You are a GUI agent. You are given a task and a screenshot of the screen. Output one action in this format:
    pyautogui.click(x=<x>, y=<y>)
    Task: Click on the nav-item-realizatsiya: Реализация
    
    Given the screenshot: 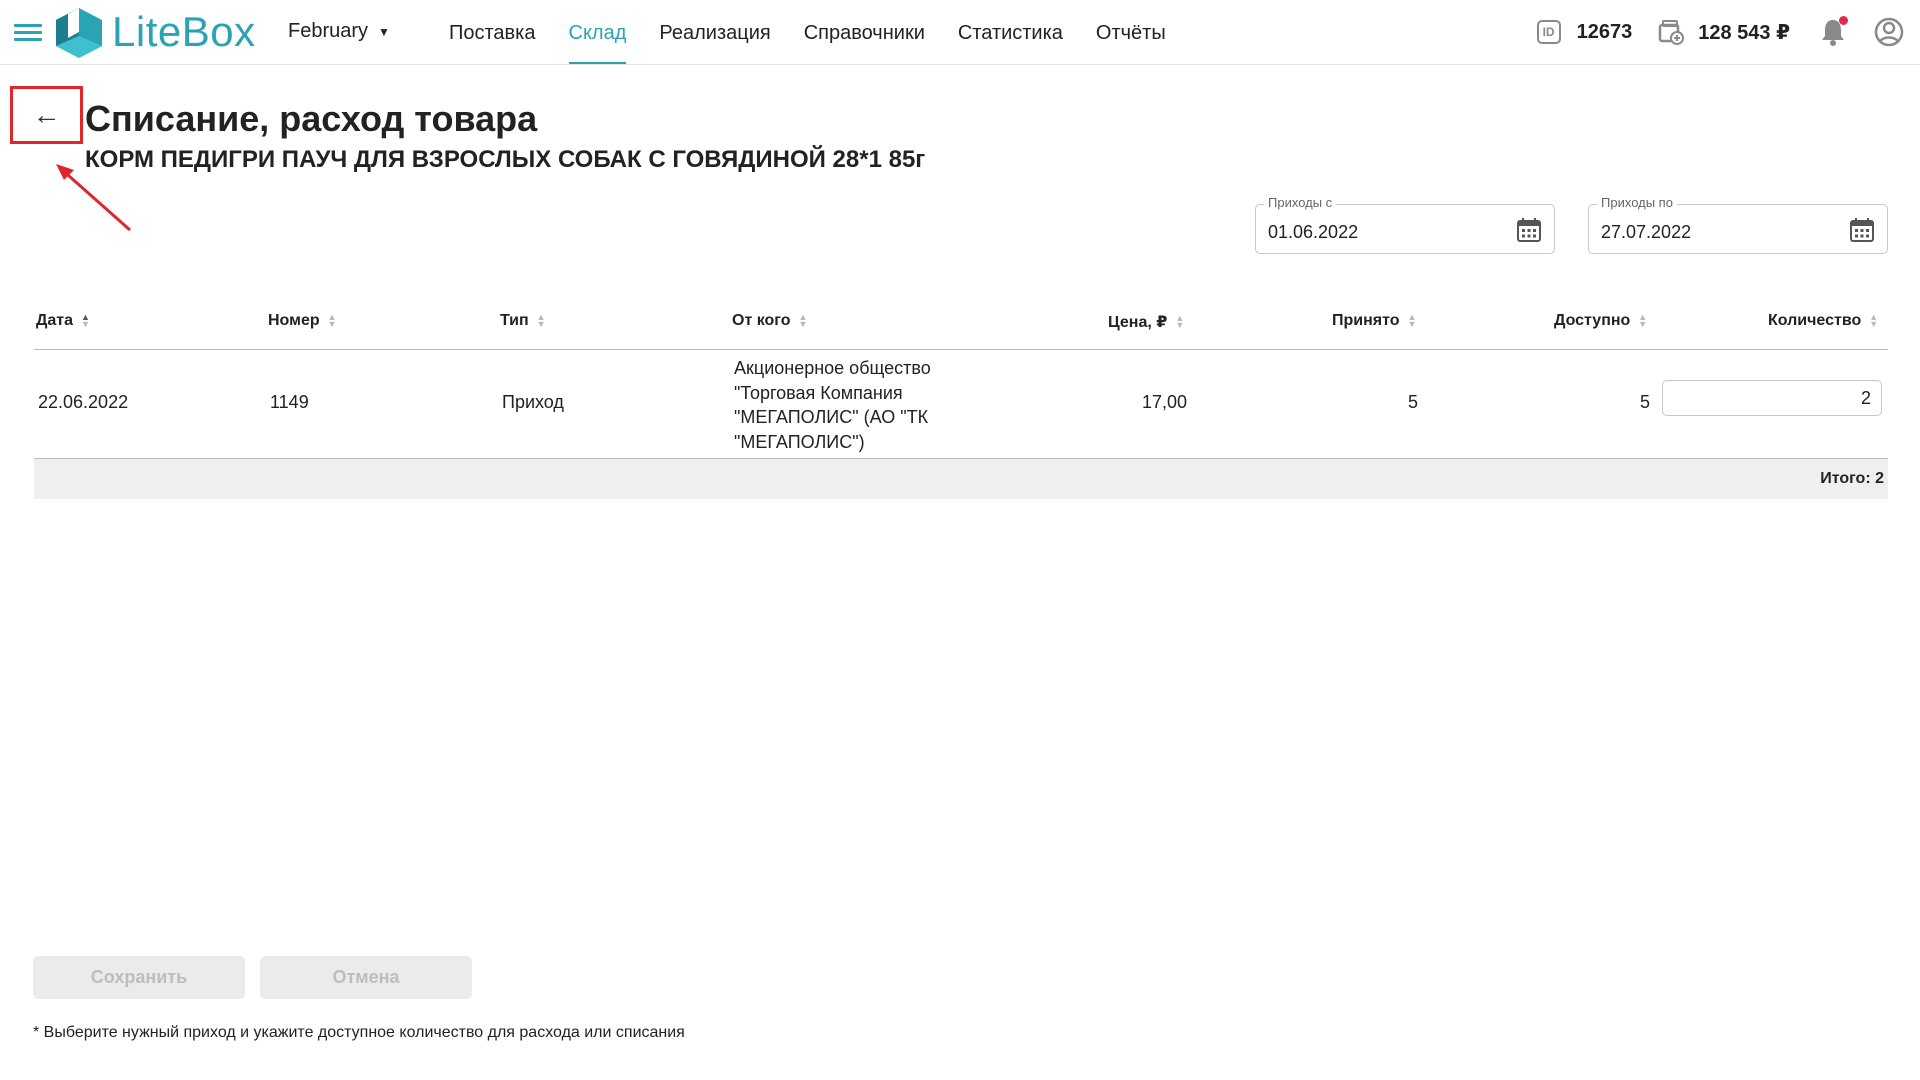 What is the action you would take?
    pyautogui.click(x=714, y=32)
    